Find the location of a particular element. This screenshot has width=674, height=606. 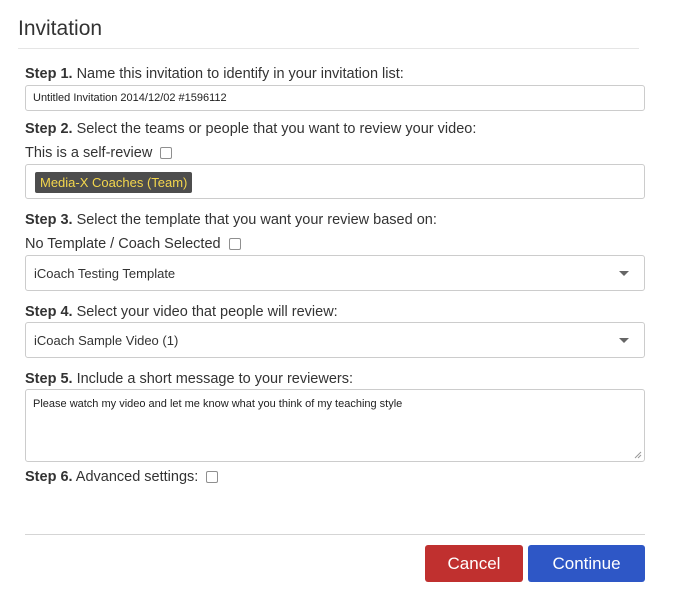

video-select-value: iCoach Sample Video (1) is located at coordinates (106, 340).